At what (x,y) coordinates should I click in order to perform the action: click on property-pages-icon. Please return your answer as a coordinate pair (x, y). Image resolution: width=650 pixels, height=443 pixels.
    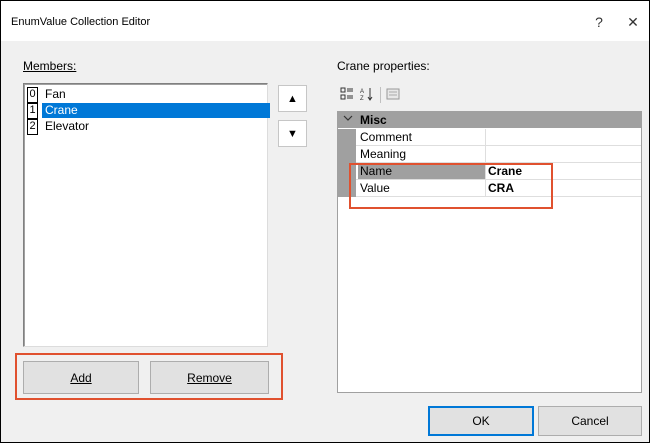
    Looking at the image, I should click on (393, 95).